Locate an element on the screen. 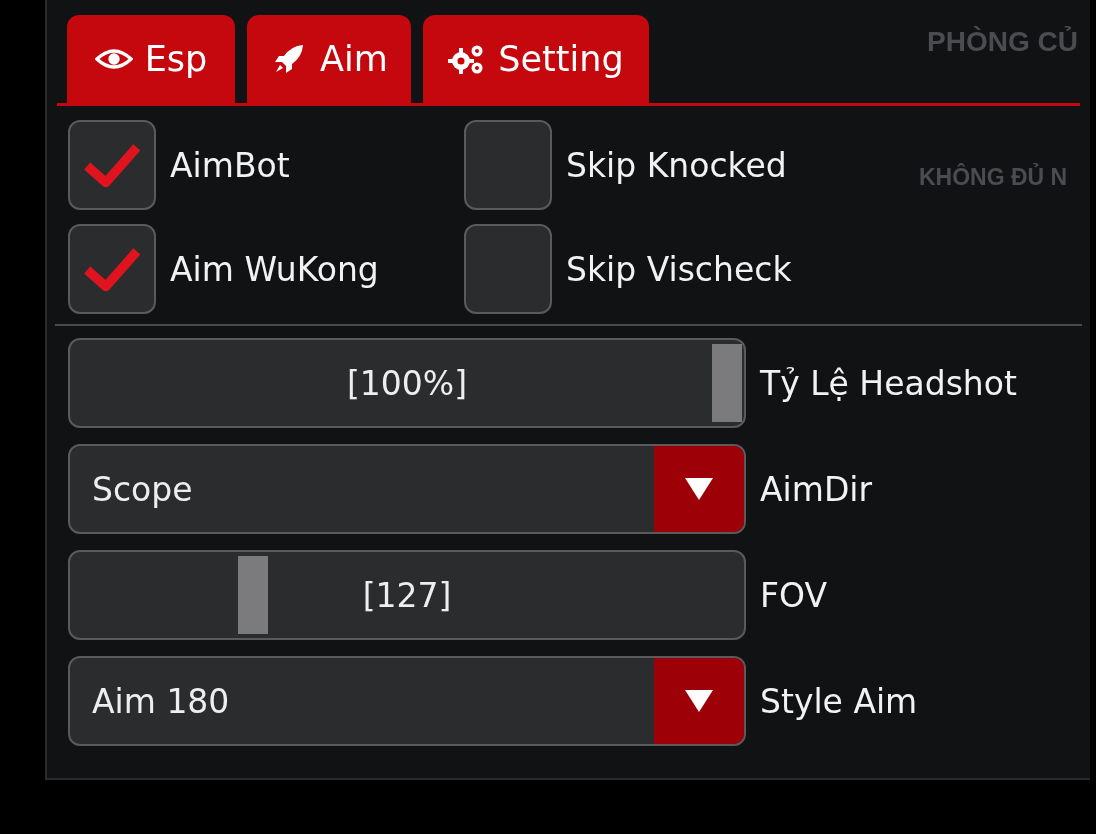 This screenshot has width=1096, height=834. dropdown: Scope is located at coordinates (407, 489).